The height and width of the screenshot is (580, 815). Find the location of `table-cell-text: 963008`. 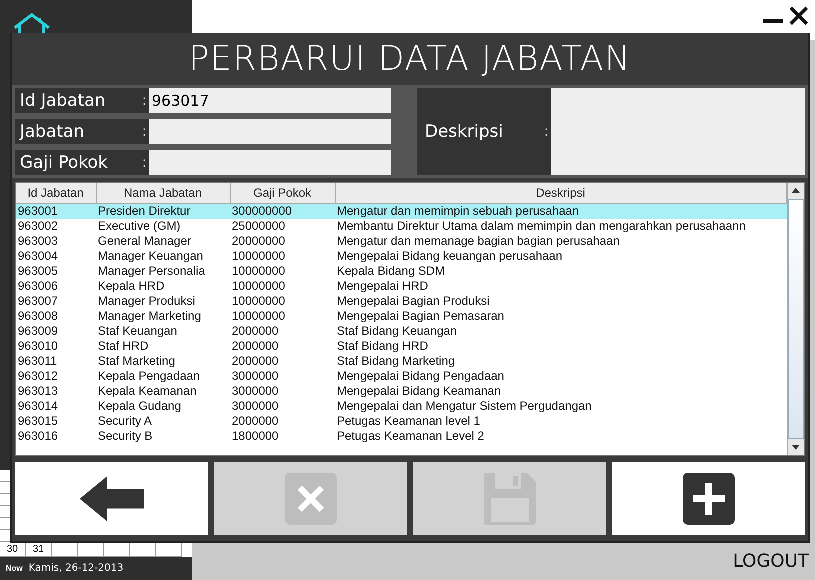

table-cell-text: 963008 is located at coordinates (38, 316).